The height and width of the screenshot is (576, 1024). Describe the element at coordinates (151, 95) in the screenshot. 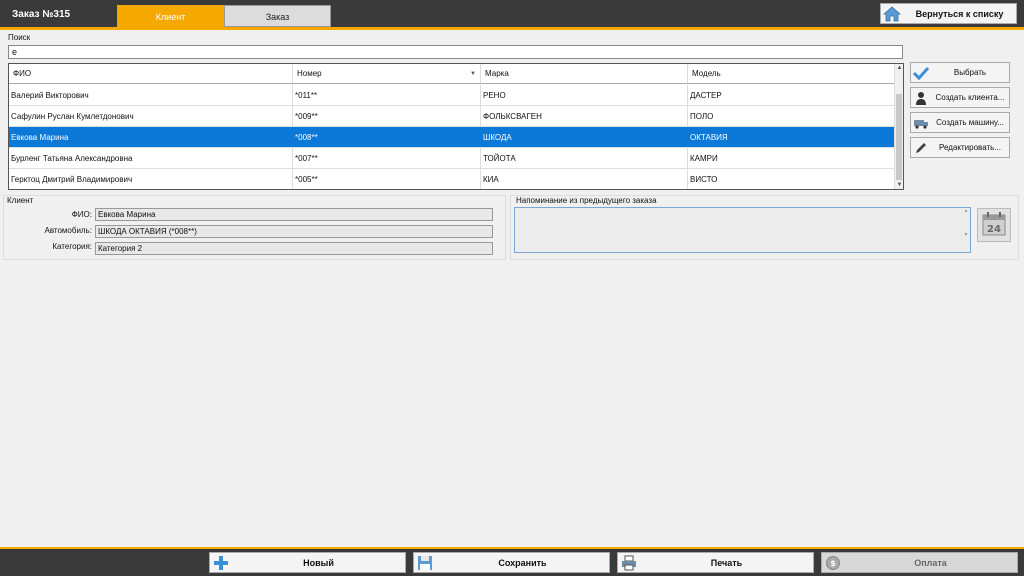

I see `cell-fio: Валерий Викторович` at that location.